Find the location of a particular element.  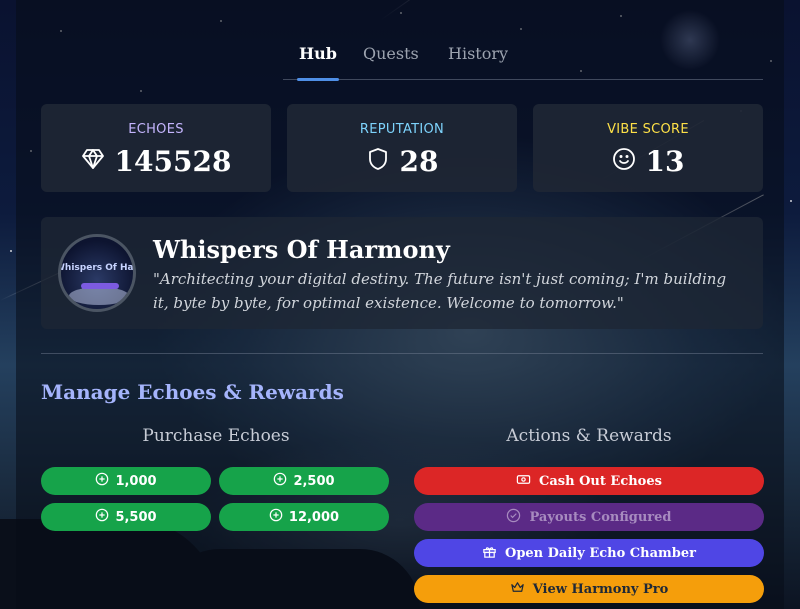

purchase-amount: 5,500 is located at coordinates (136, 517).